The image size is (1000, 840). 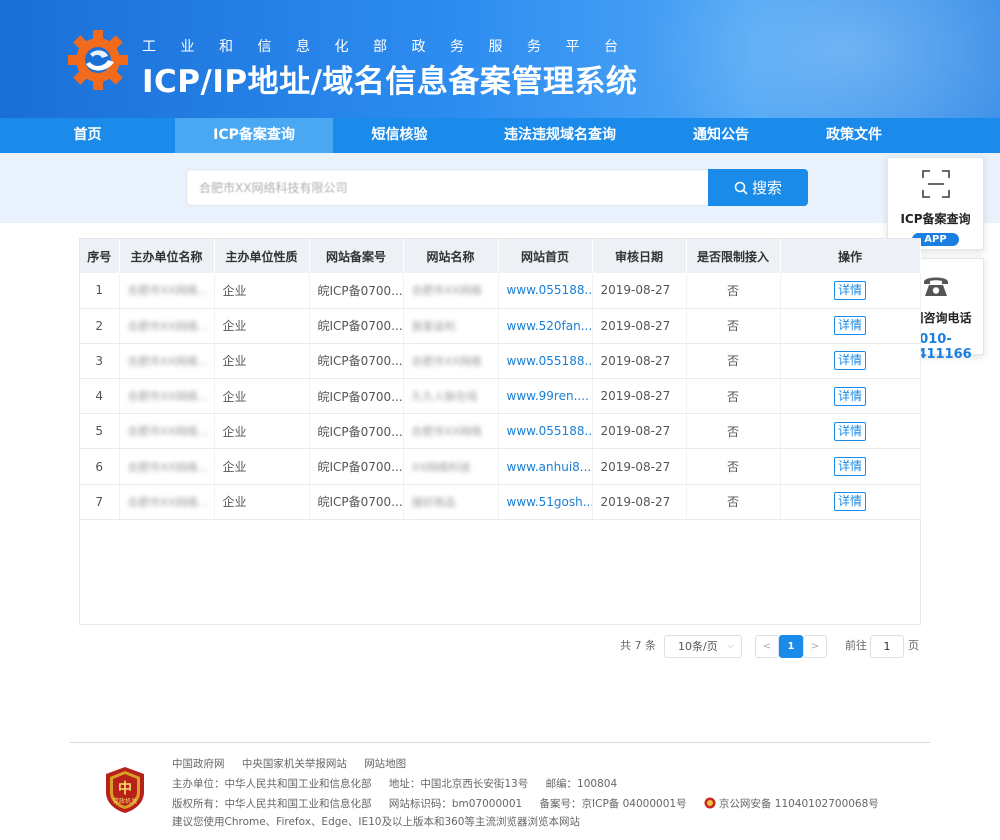 What do you see at coordinates (815, 646) in the screenshot?
I see `next-page-button: >` at bounding box center [815, 646].